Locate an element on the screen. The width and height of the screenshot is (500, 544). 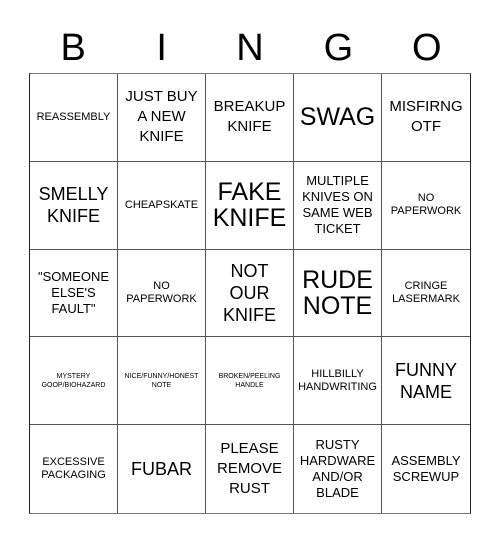
header-letter-b: B is located at coordinates (73, 48).